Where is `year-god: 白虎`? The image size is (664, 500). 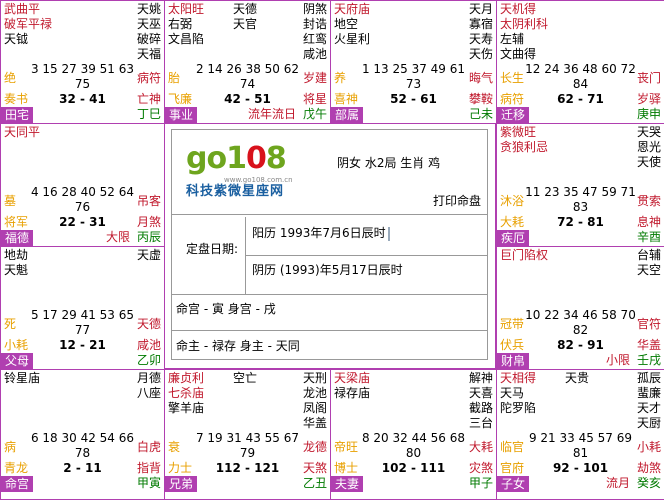 year-god: 白虎 is located at coordinates (148, 447).